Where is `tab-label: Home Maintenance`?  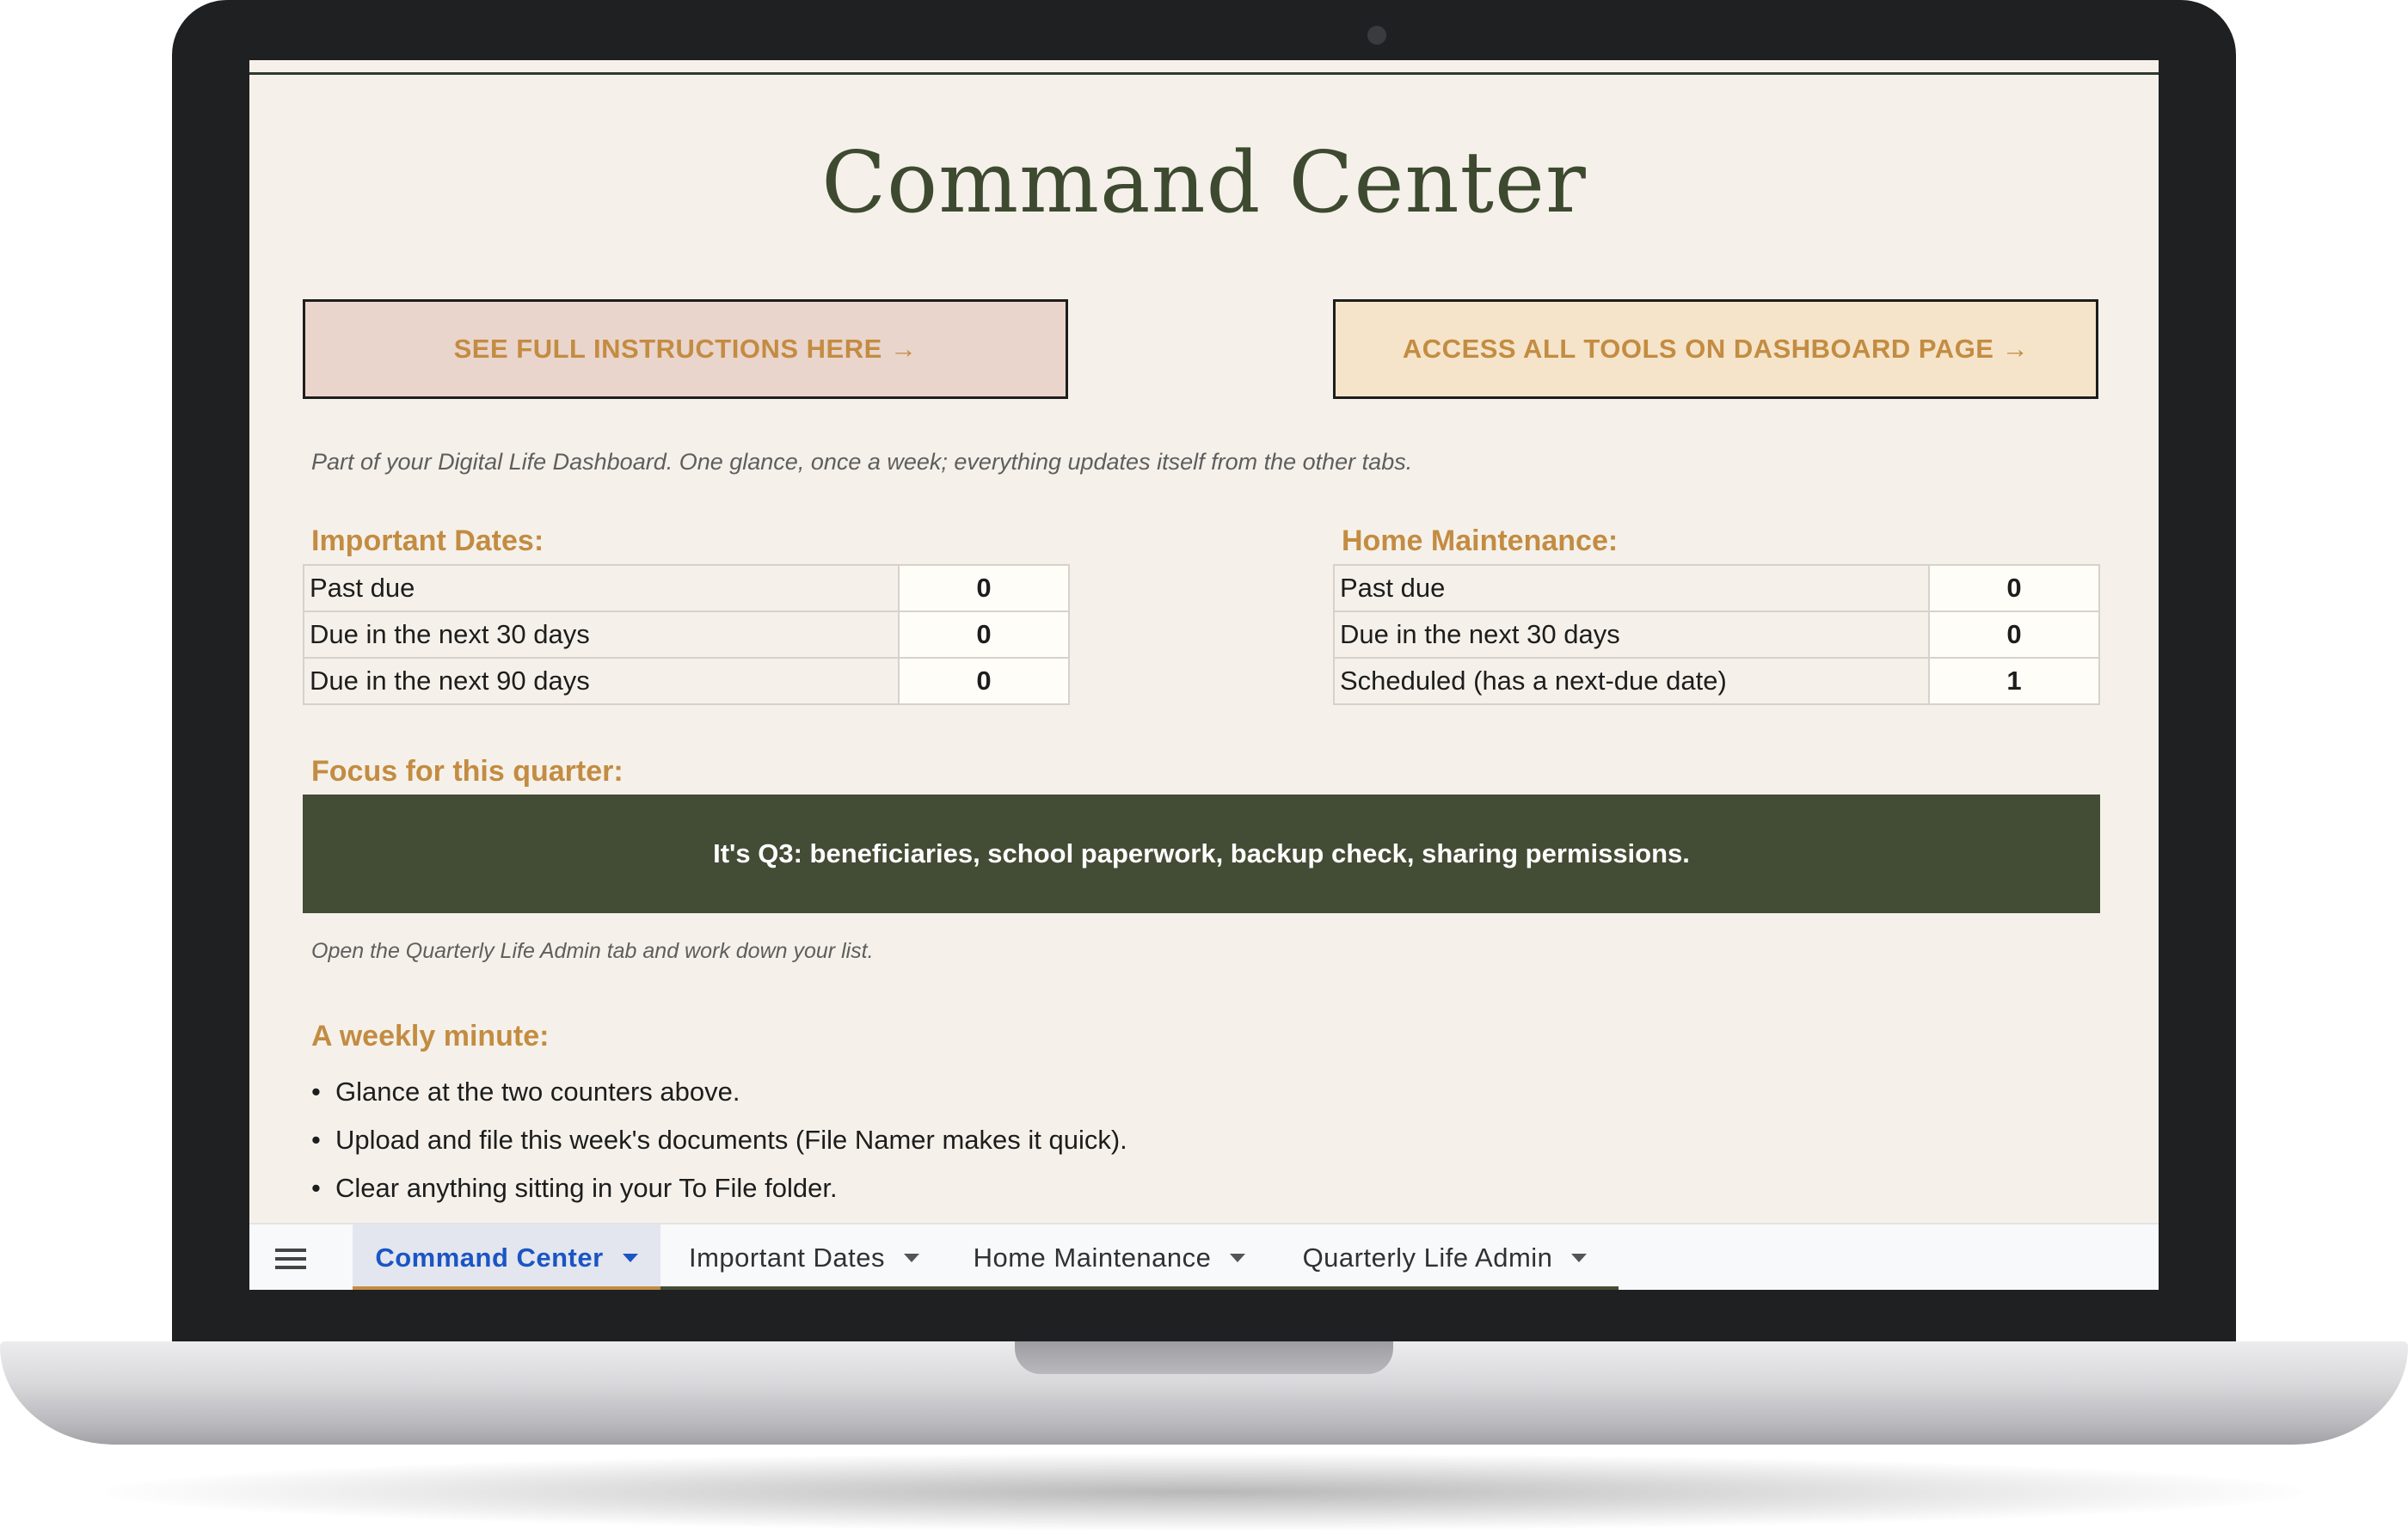 tab-label: Home Maintenance is located at coordinates (1092, 1258).